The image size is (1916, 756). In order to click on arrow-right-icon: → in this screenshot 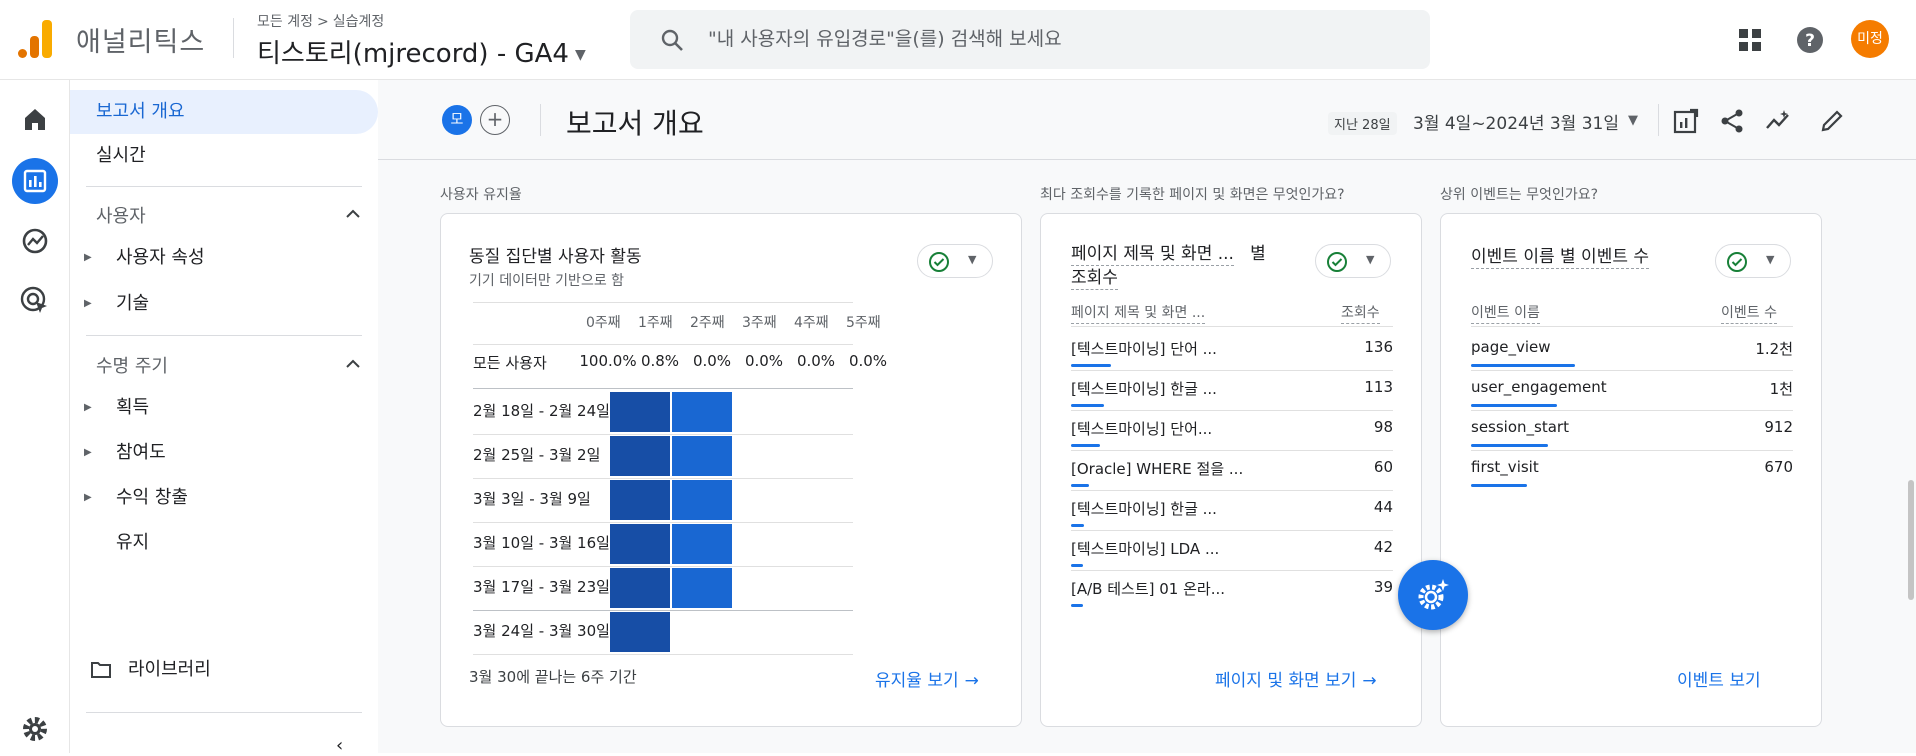, I will do `click(1369, 681)`.